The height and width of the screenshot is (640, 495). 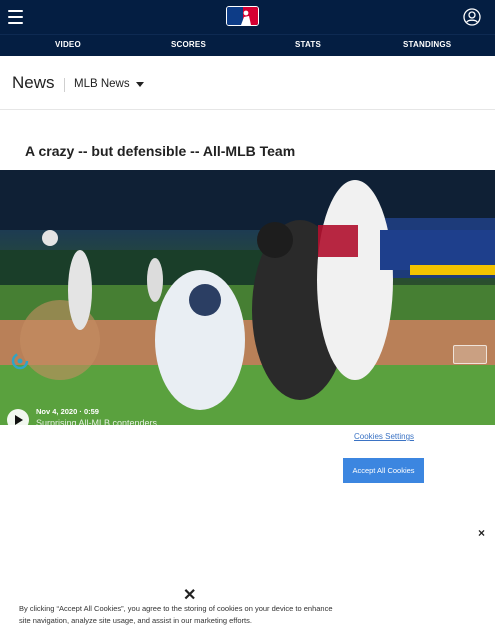 I want to click on menu-icon, so click(x=15, y=17).